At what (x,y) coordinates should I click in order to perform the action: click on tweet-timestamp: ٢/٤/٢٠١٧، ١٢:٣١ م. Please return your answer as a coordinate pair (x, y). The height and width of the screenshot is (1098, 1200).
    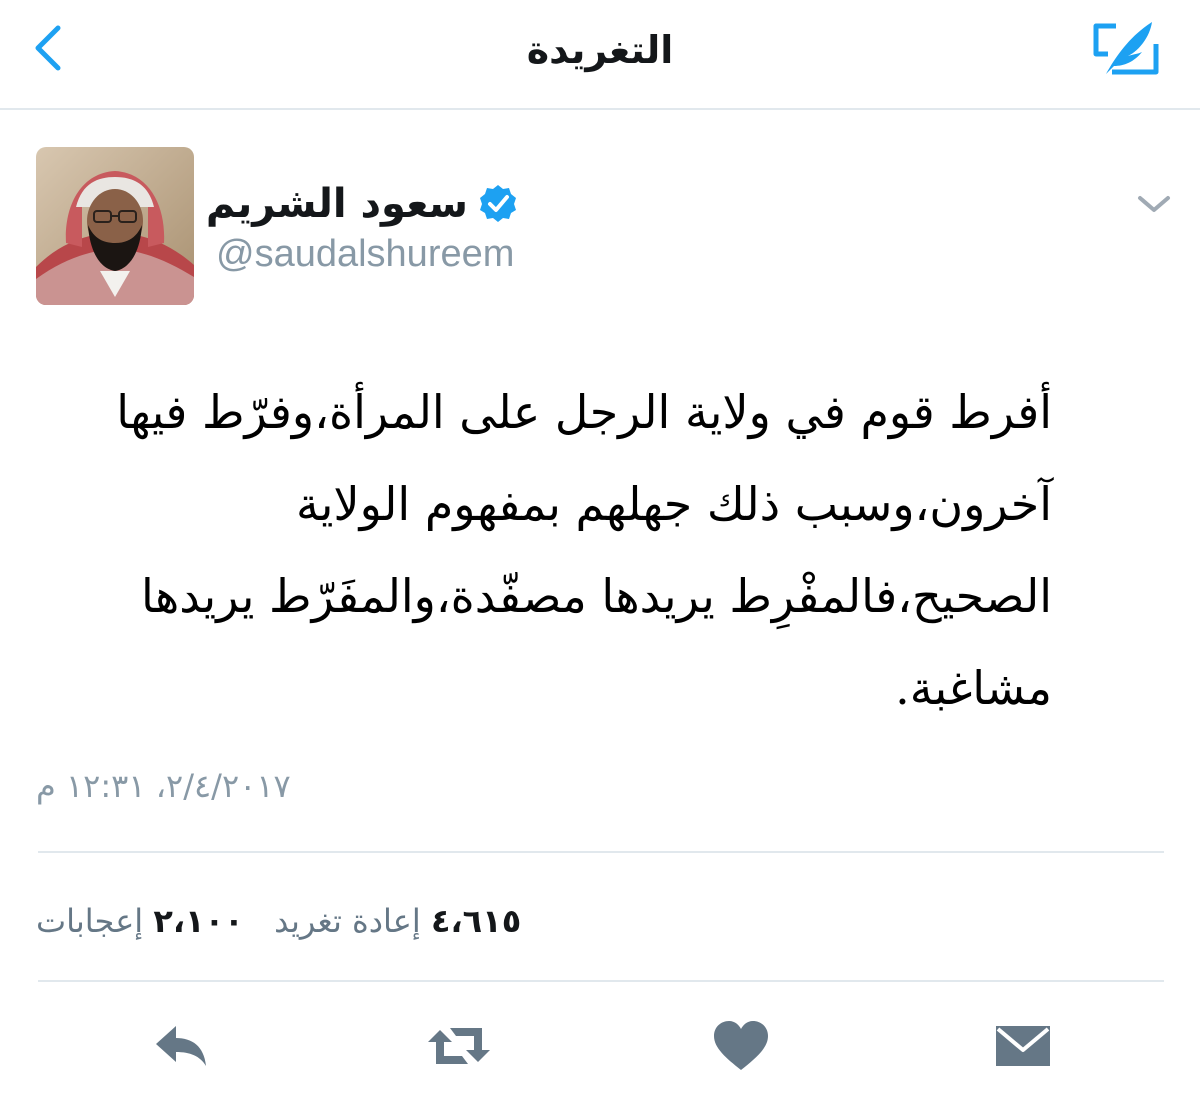
    Looking at the image, I should click on (163, 786).